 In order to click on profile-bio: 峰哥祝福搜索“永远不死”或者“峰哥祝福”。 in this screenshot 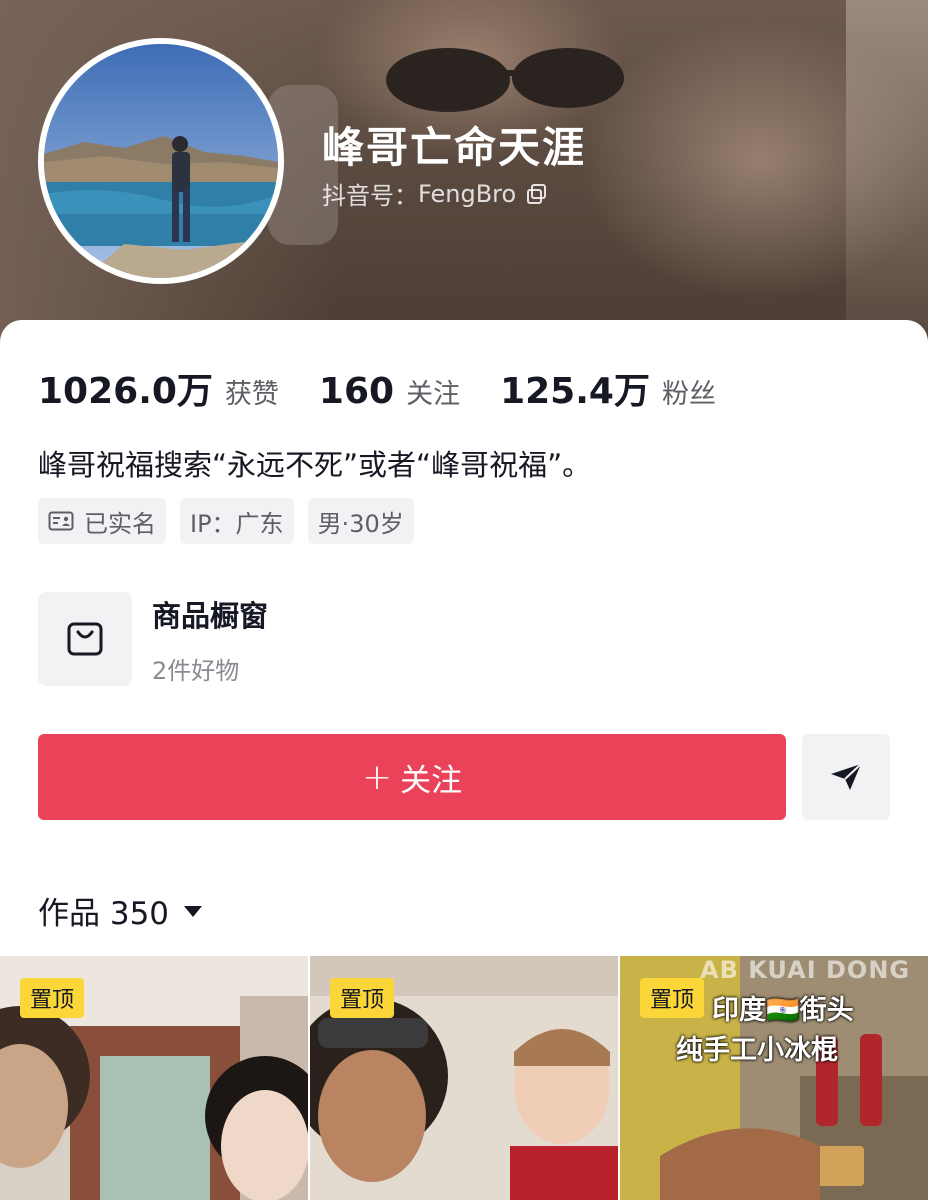, I will do `click(315, 465)`.